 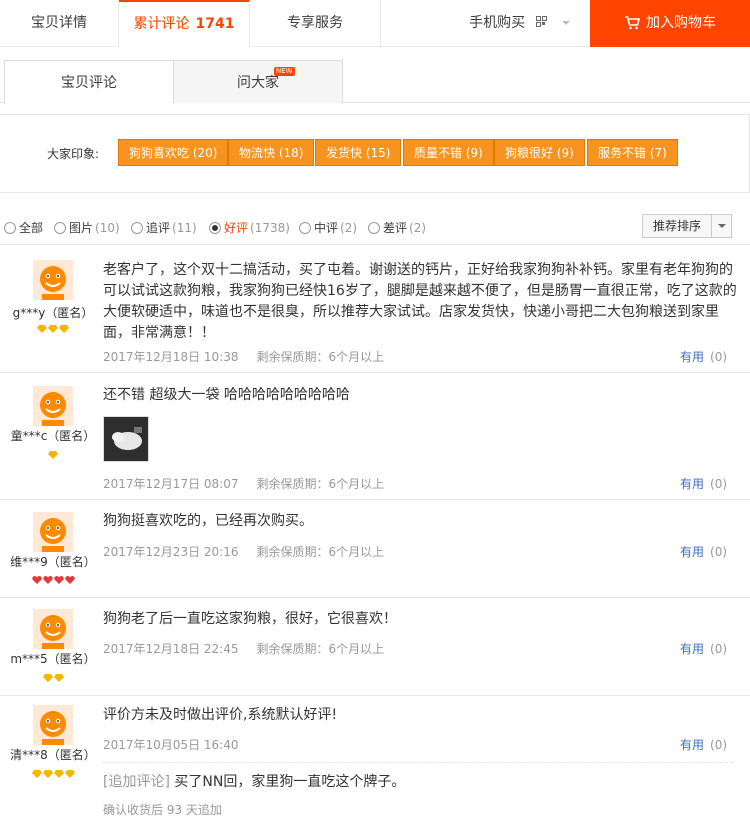 What do you see at coordinates (539, 152) in the screenshot?
I see `impression-tag: 狗粮很好 (9)` at bounding box center [539, 152].